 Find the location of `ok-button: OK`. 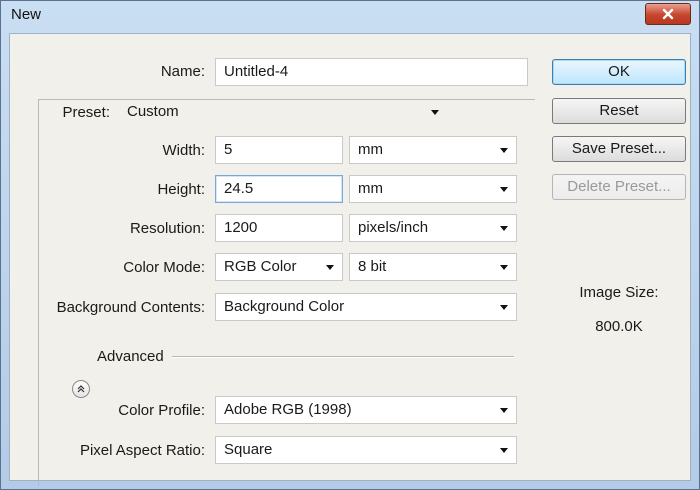

ok-button: OK is located at coordinates (619, 72).